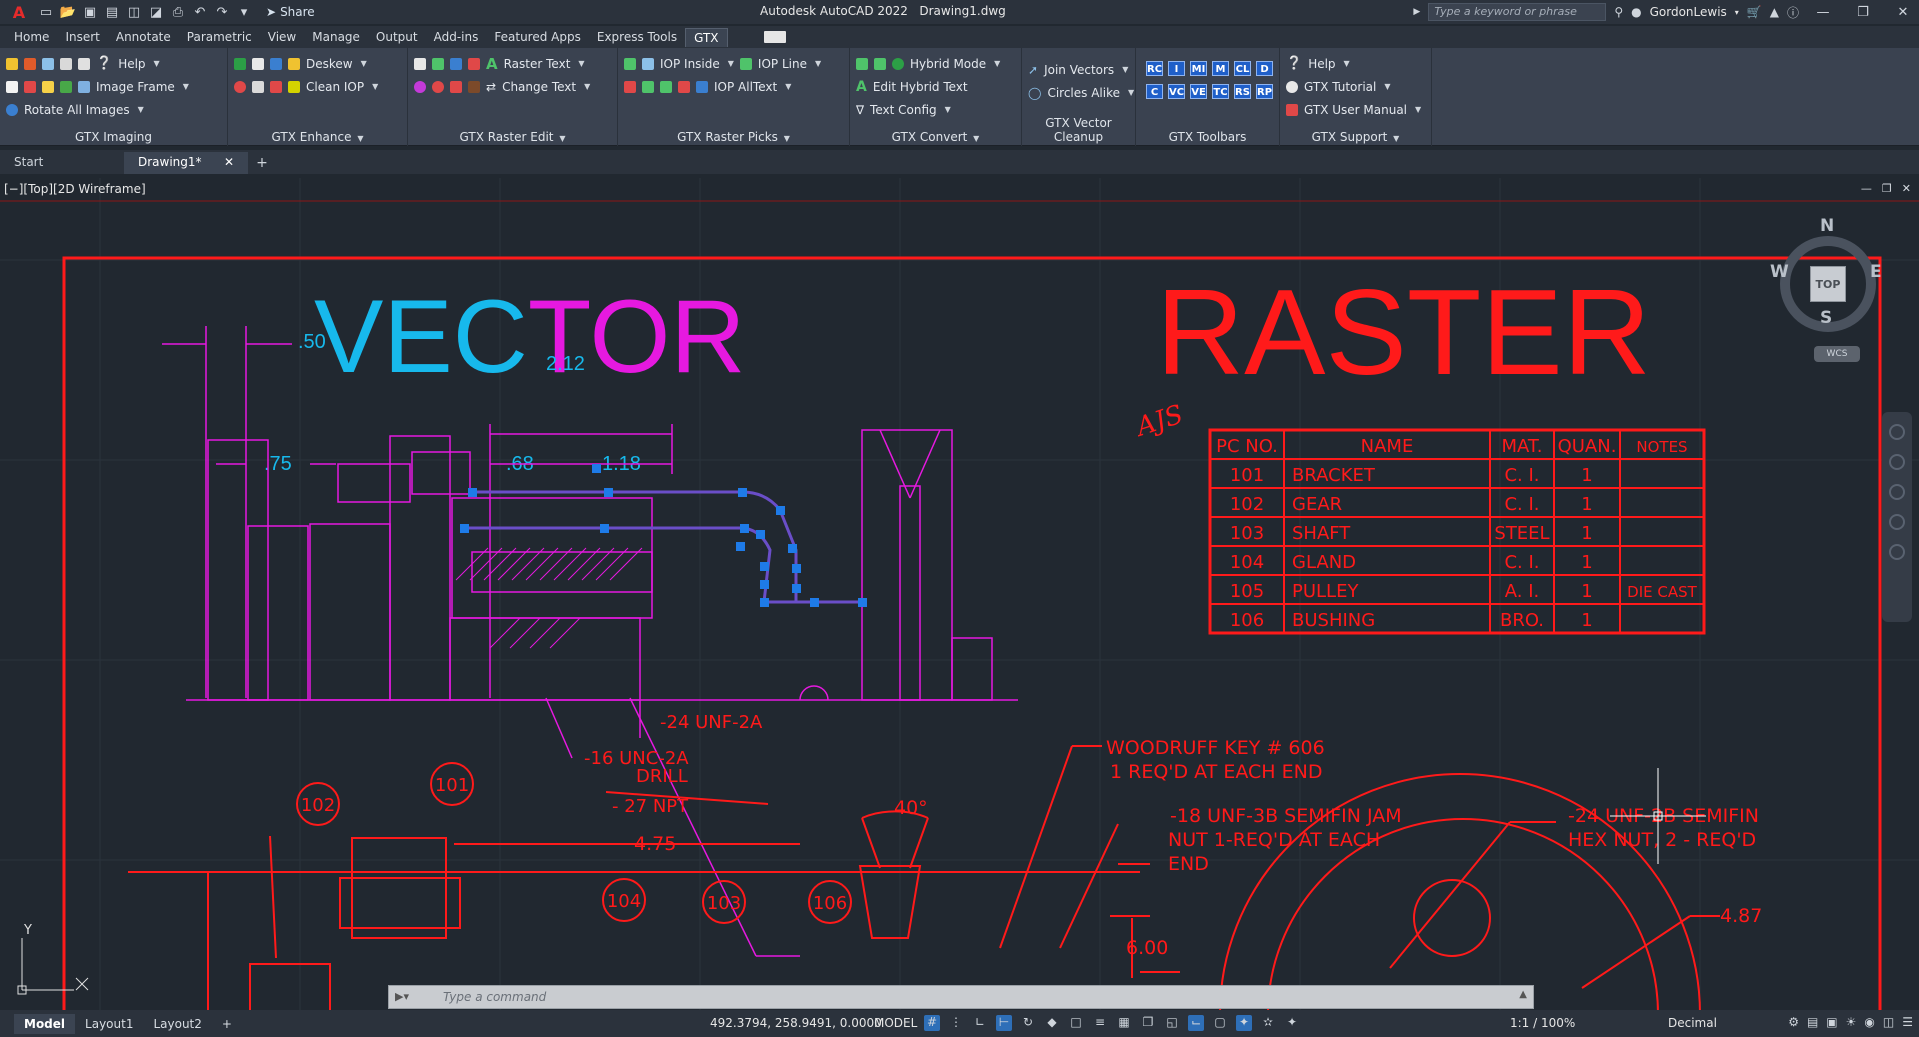  I want to click on iop-line-button: IOP Line, so click(782, 64).